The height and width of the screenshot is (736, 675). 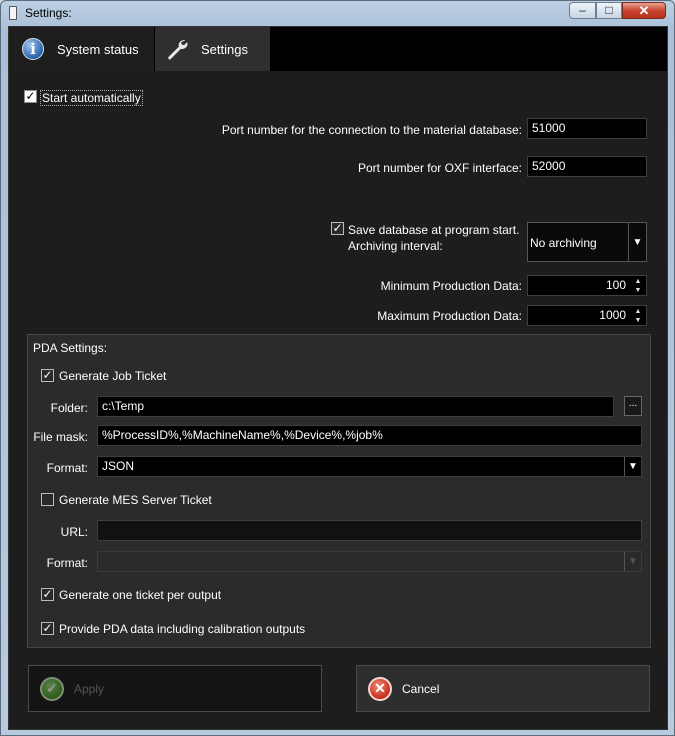 I want to click on app-icon, so click(x=13, y=13).